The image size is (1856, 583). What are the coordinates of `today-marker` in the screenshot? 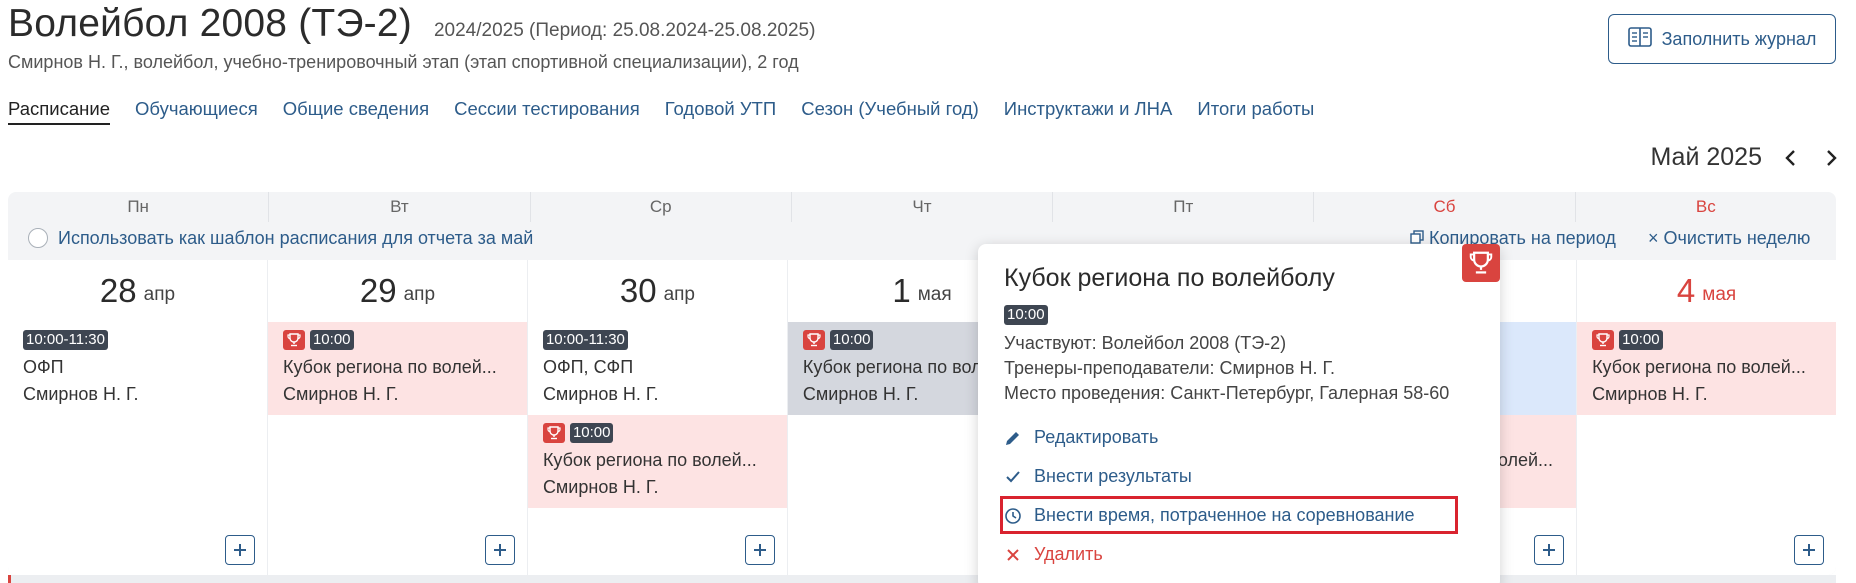 It's located at (9, 579).